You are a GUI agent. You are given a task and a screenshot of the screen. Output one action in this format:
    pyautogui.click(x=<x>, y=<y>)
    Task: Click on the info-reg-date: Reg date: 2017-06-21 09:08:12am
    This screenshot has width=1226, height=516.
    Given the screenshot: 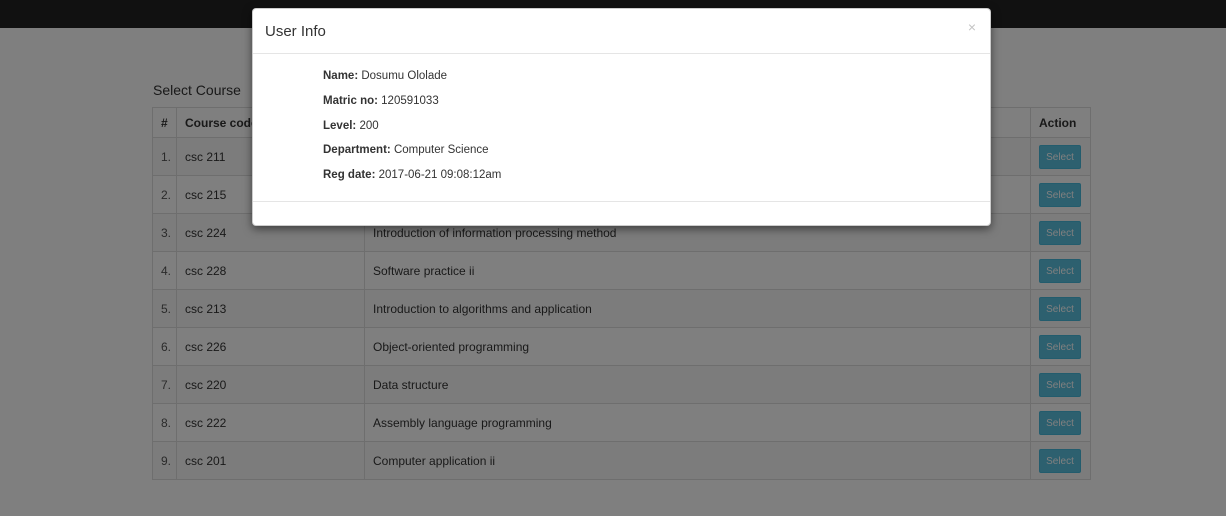 What is the action you would take?
    pyautogui.click(x=412, y=175)
    